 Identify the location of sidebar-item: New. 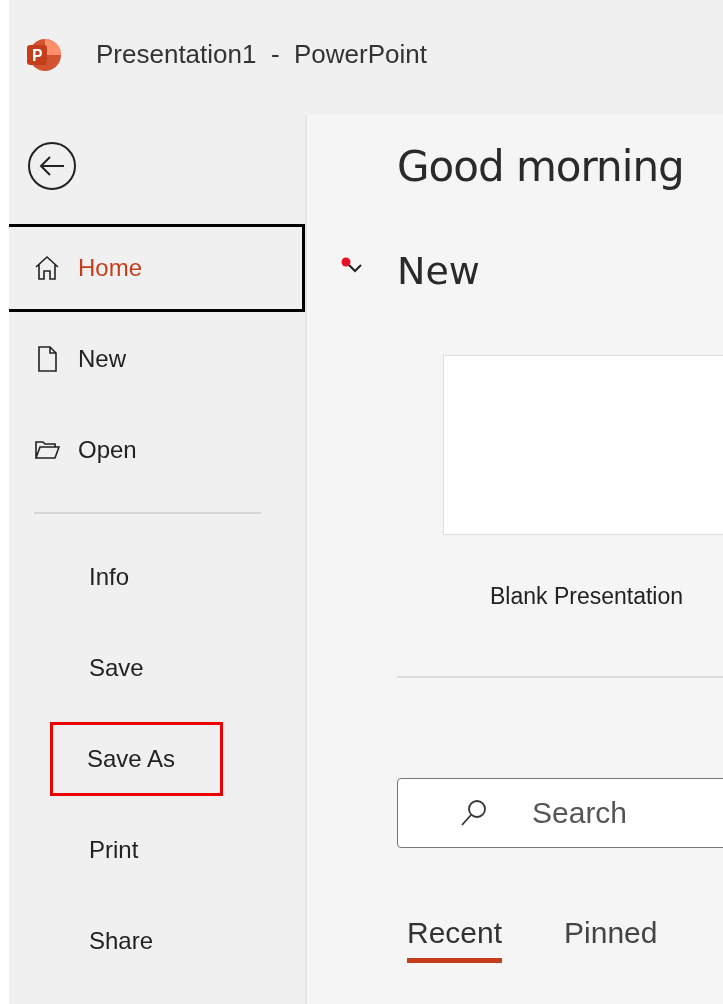
(67, 358).